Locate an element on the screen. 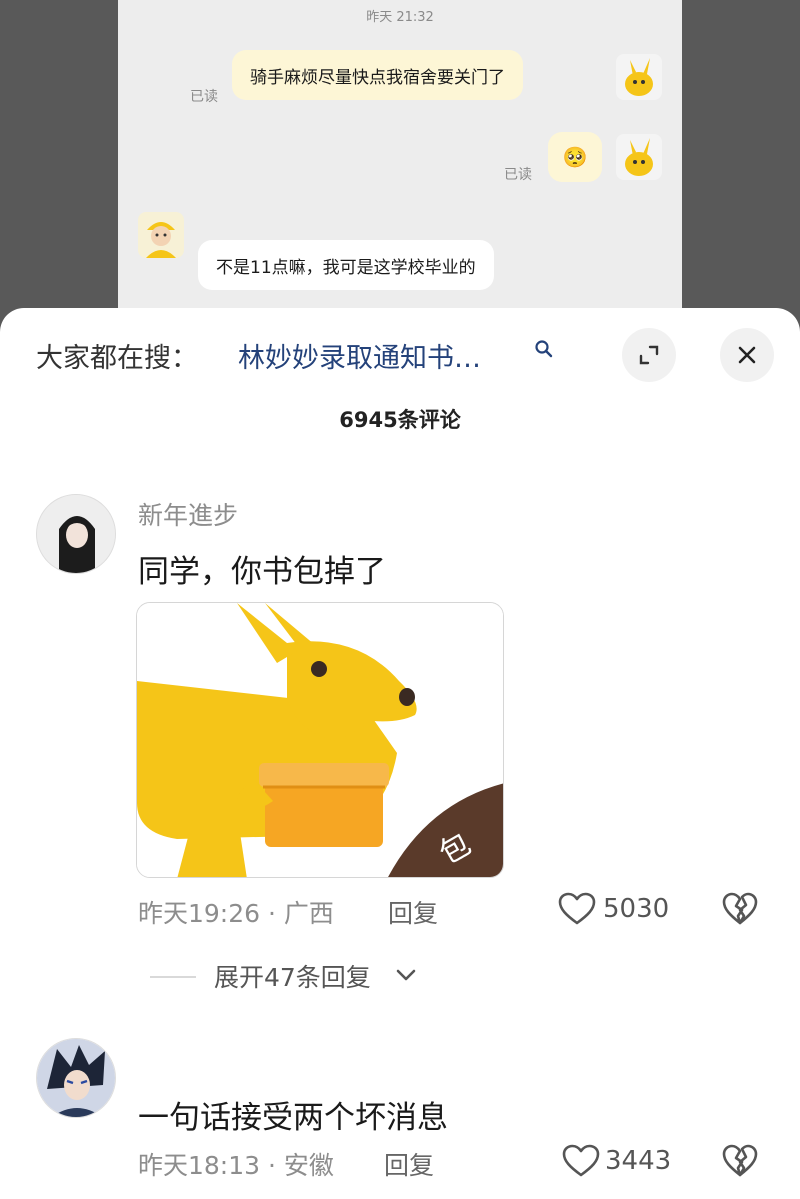  expand-button is located at coordinates (649, 355).